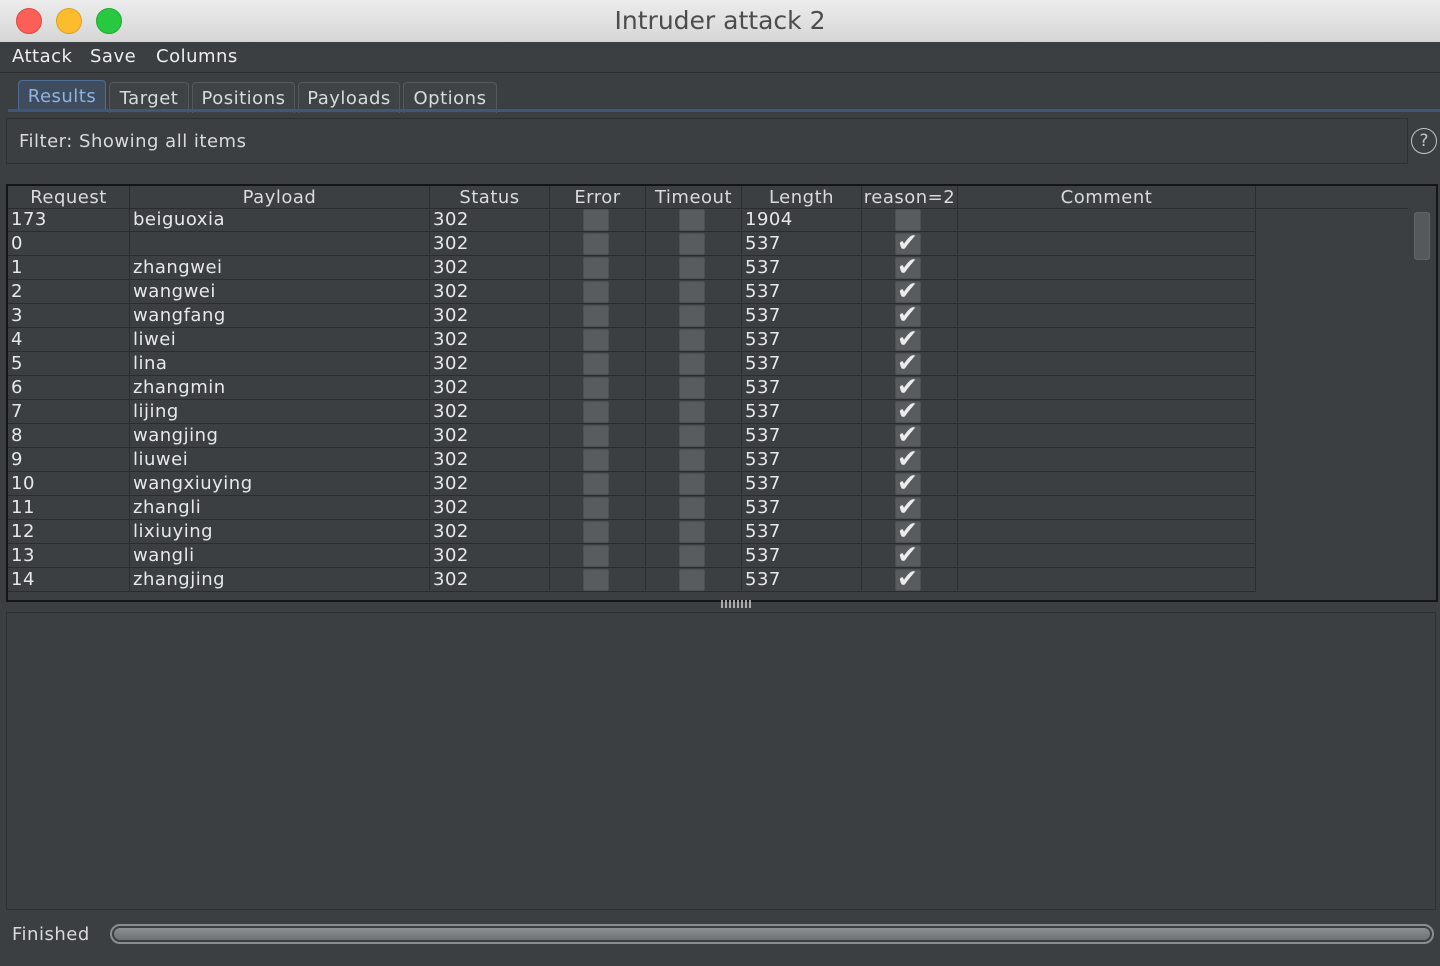 The height and width of the screenshot is (966, 1440). Describe the element at coordinates (632, 484) in the screenshot. I see `table-row: 10 wangxiuying 302 537 ✔` at that location.